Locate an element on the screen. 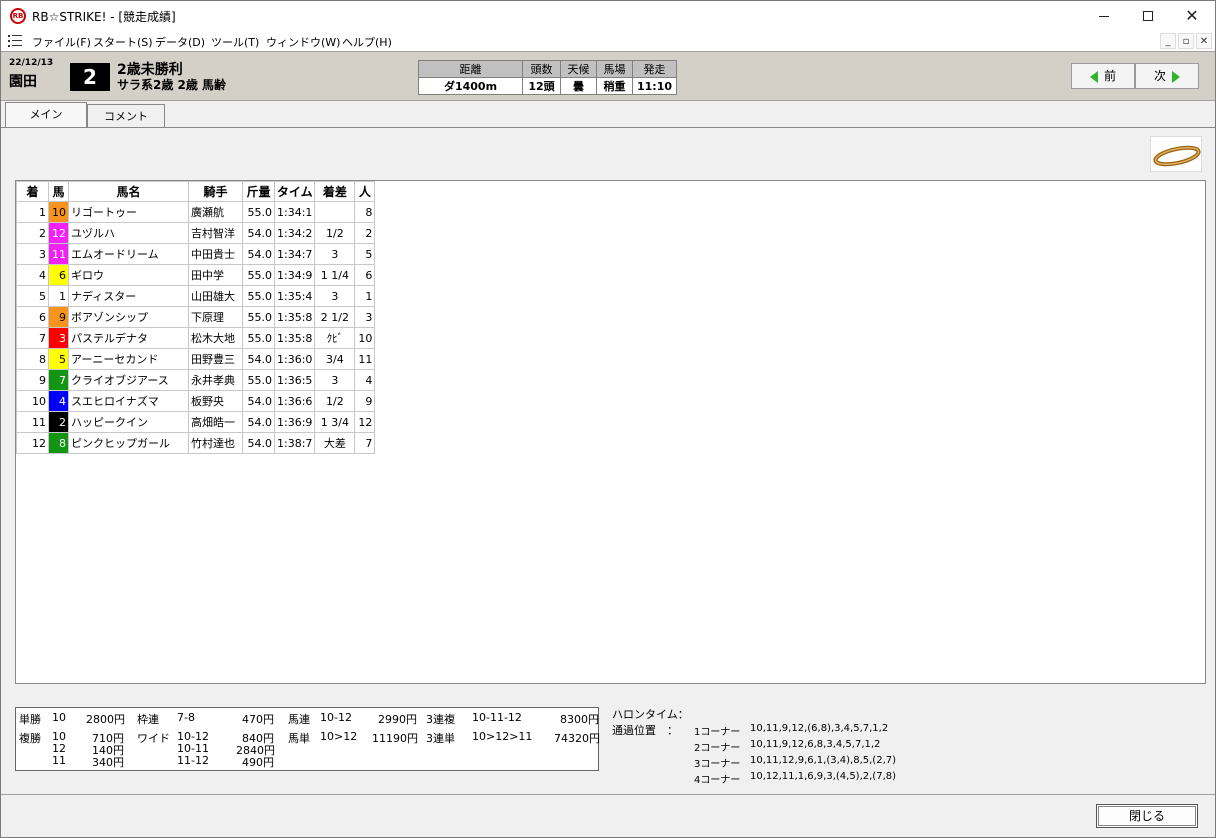 The image size is (1216, 838). title-bar: RB RB☆STRIKE! - [競走成績] ✕ is located at coordinates (608, 16).